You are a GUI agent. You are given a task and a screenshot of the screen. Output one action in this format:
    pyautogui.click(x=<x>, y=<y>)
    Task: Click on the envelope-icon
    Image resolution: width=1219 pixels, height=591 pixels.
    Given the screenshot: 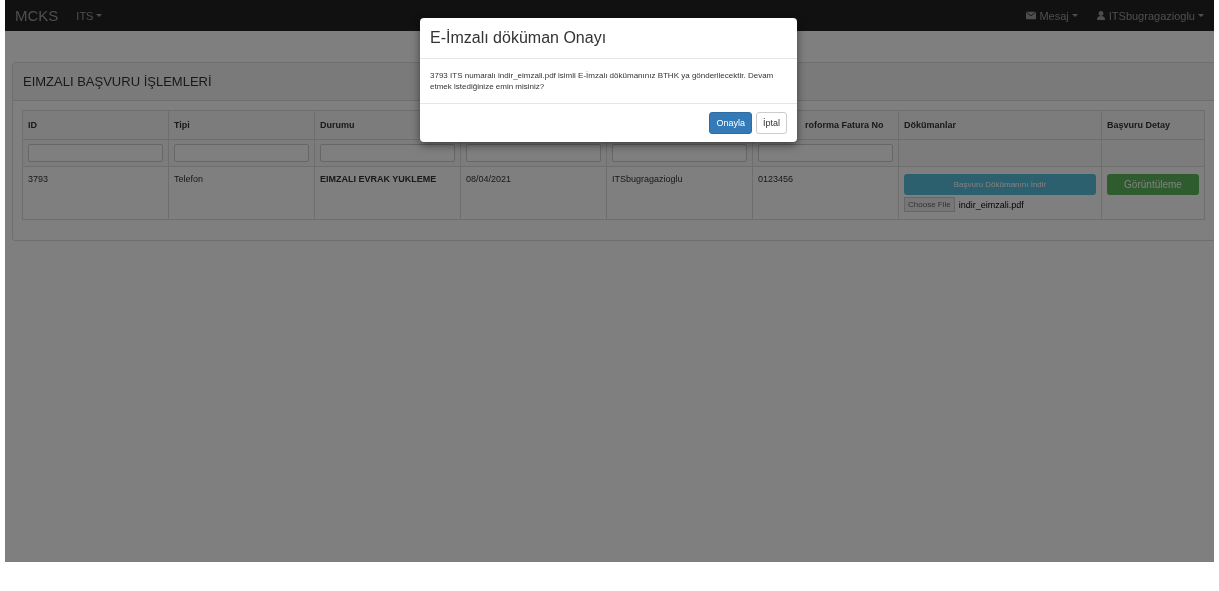 What is the action you would take?
    pyautogui.click(x=1031, y=15)
    